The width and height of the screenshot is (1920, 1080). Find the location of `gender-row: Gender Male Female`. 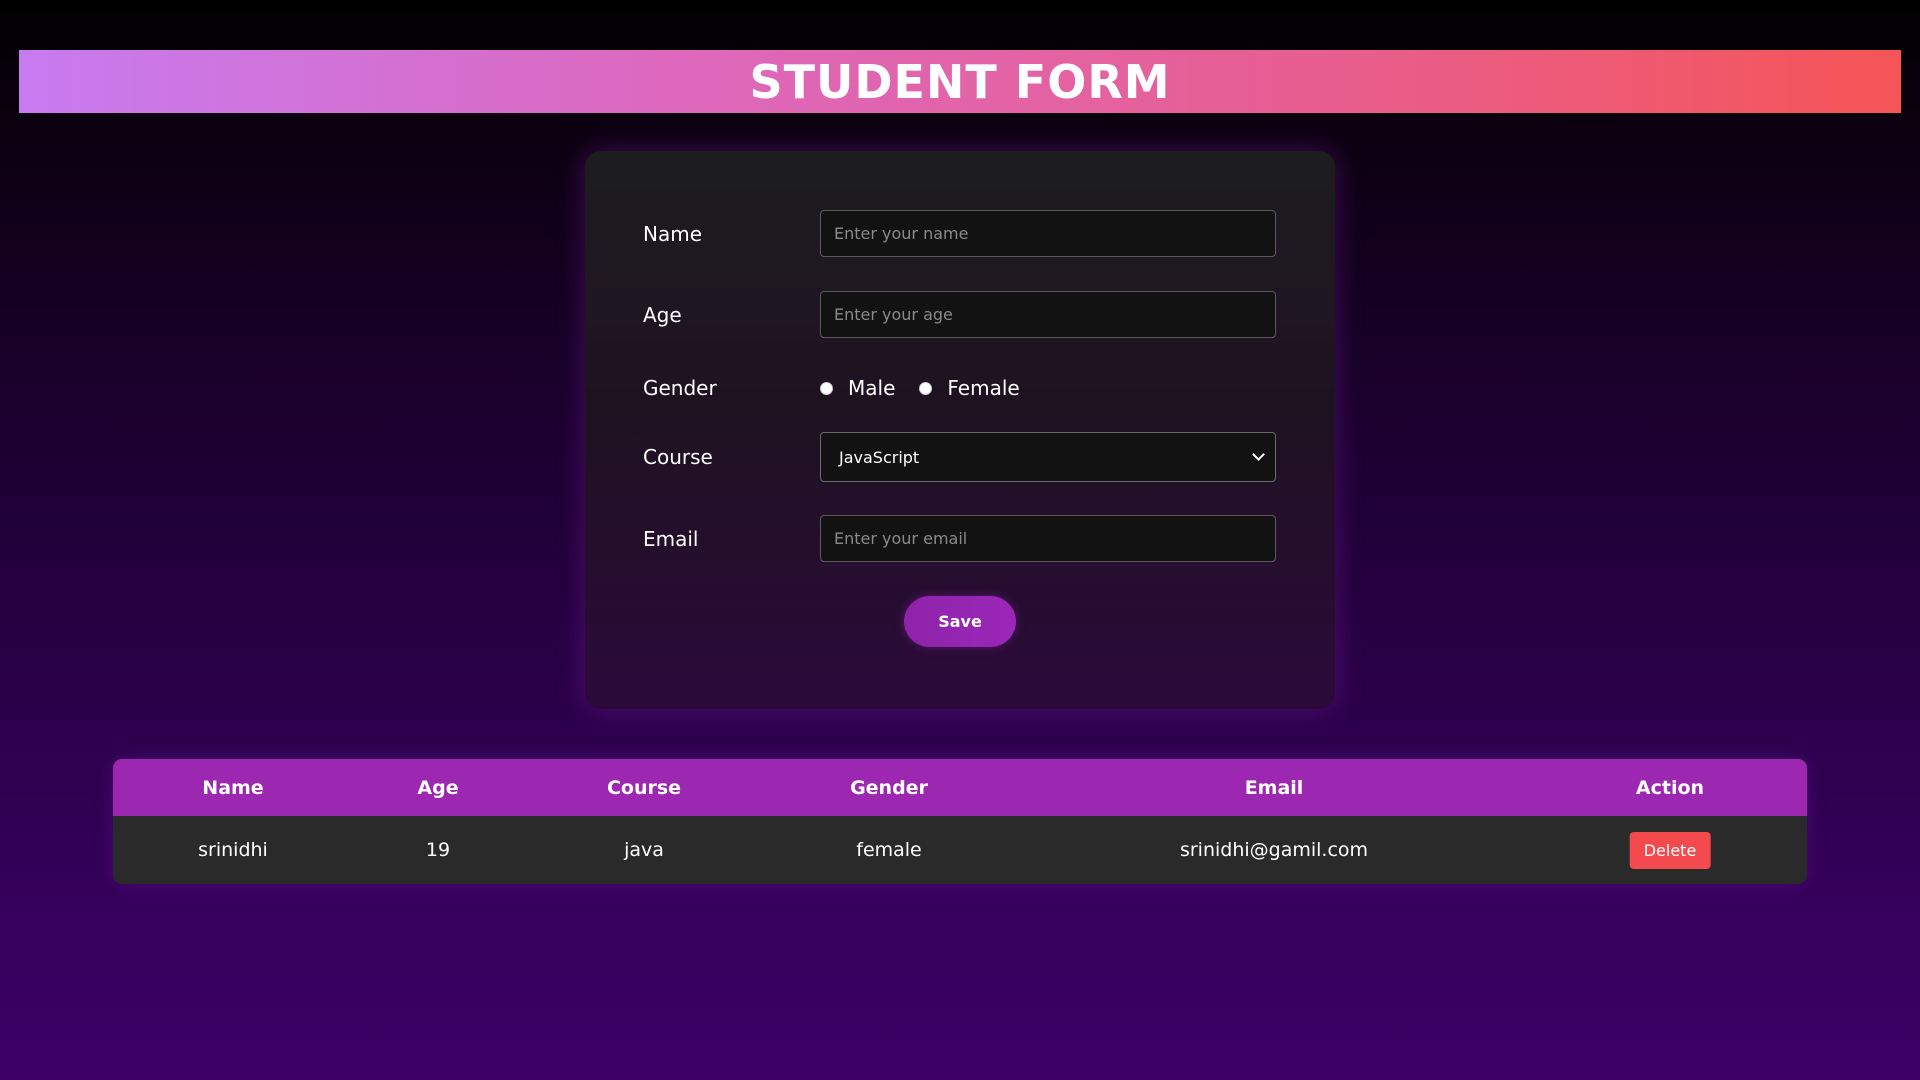

gender-row: Gender Male Female is located at coordinates (963, 388).